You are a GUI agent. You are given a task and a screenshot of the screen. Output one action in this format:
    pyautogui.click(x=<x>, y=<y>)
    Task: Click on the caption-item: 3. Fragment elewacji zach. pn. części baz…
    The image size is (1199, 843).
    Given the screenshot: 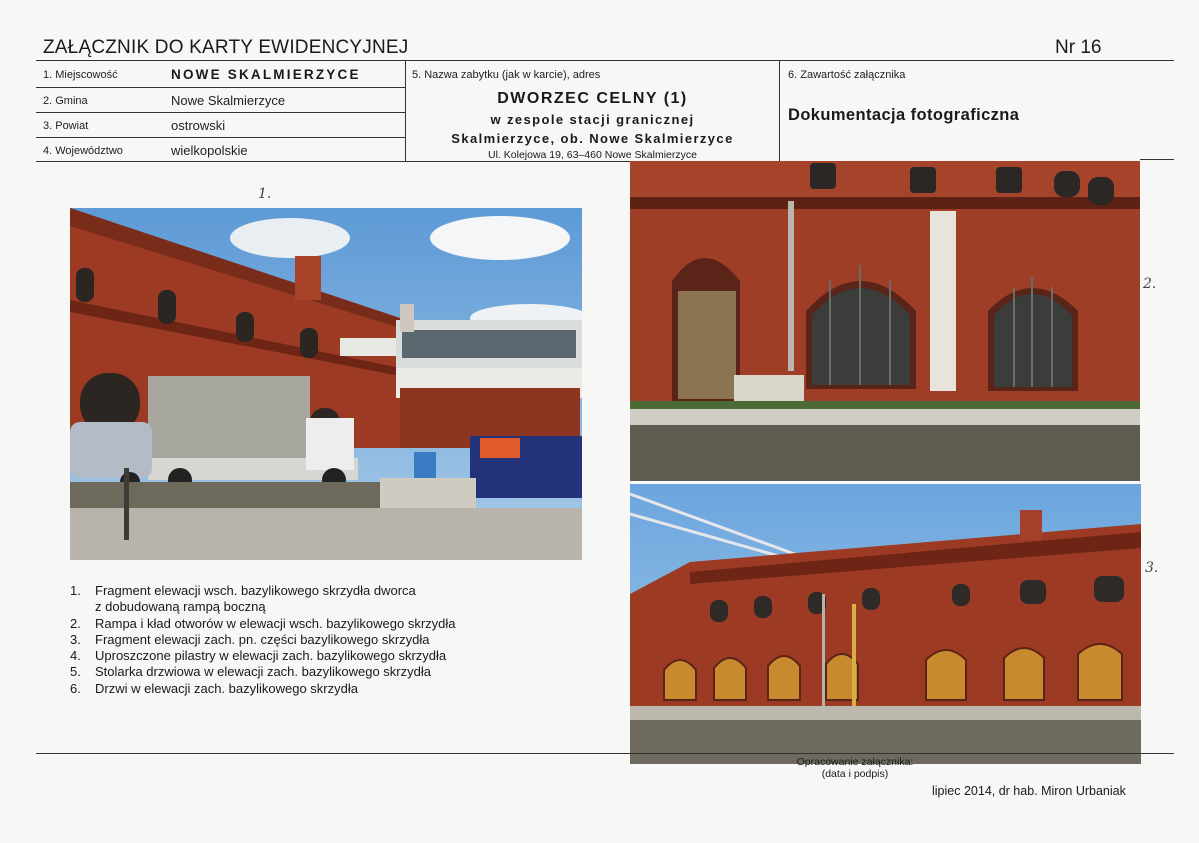 What is the action you would take?
    pyautogui.click(x=310, y=640)
    